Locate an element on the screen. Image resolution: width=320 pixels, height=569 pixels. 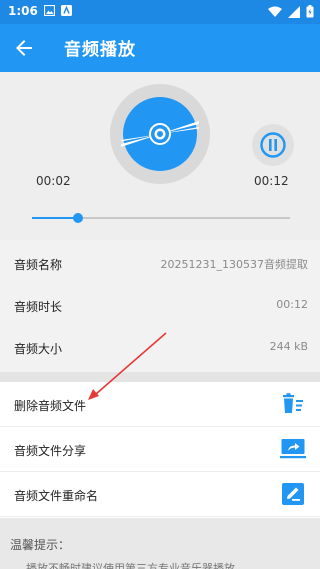
seek-progress is located at coordinates (55, 218).